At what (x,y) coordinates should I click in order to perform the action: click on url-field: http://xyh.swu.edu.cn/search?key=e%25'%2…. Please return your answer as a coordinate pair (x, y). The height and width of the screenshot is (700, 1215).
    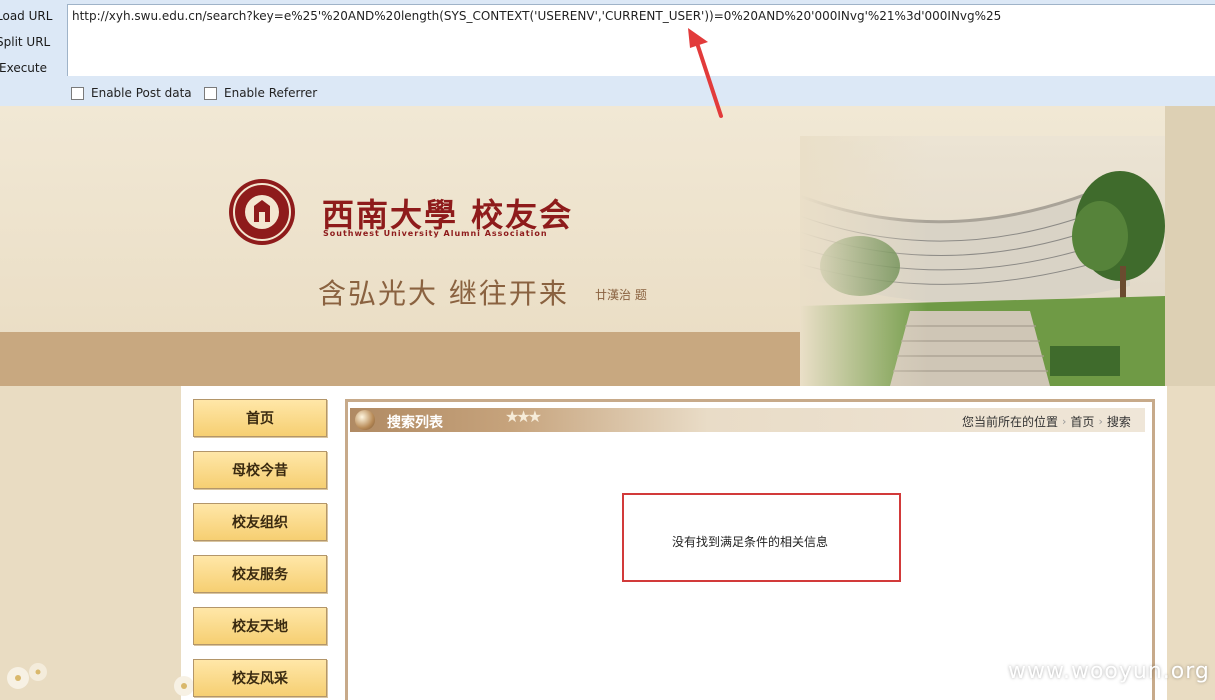
    Looking at the image, I should click on (641, 40).